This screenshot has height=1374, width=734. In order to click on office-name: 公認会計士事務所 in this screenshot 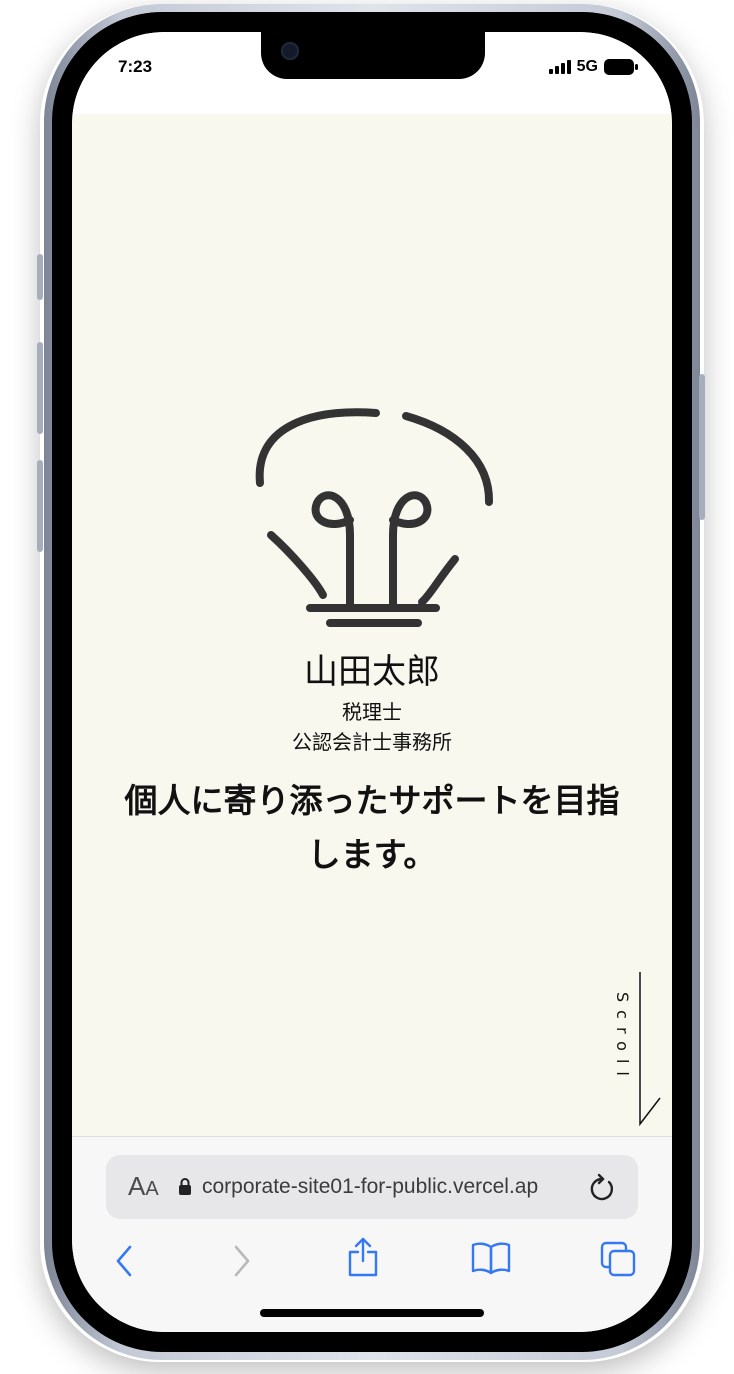, I will do `click(372, 742)`.